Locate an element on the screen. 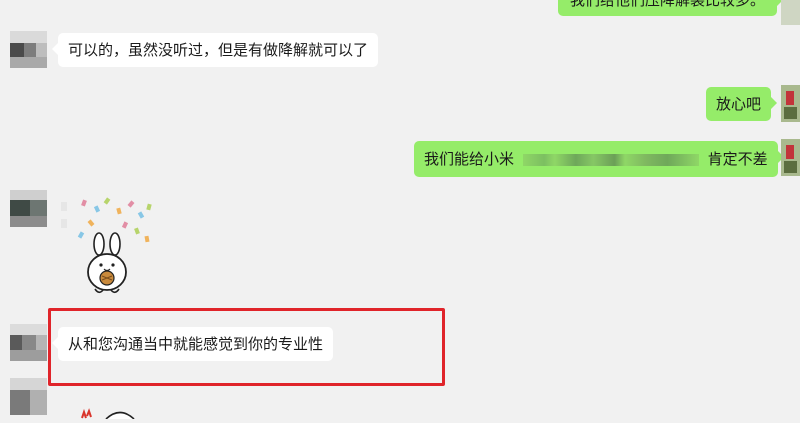  highlight-box is located at coordinates (246, 347).